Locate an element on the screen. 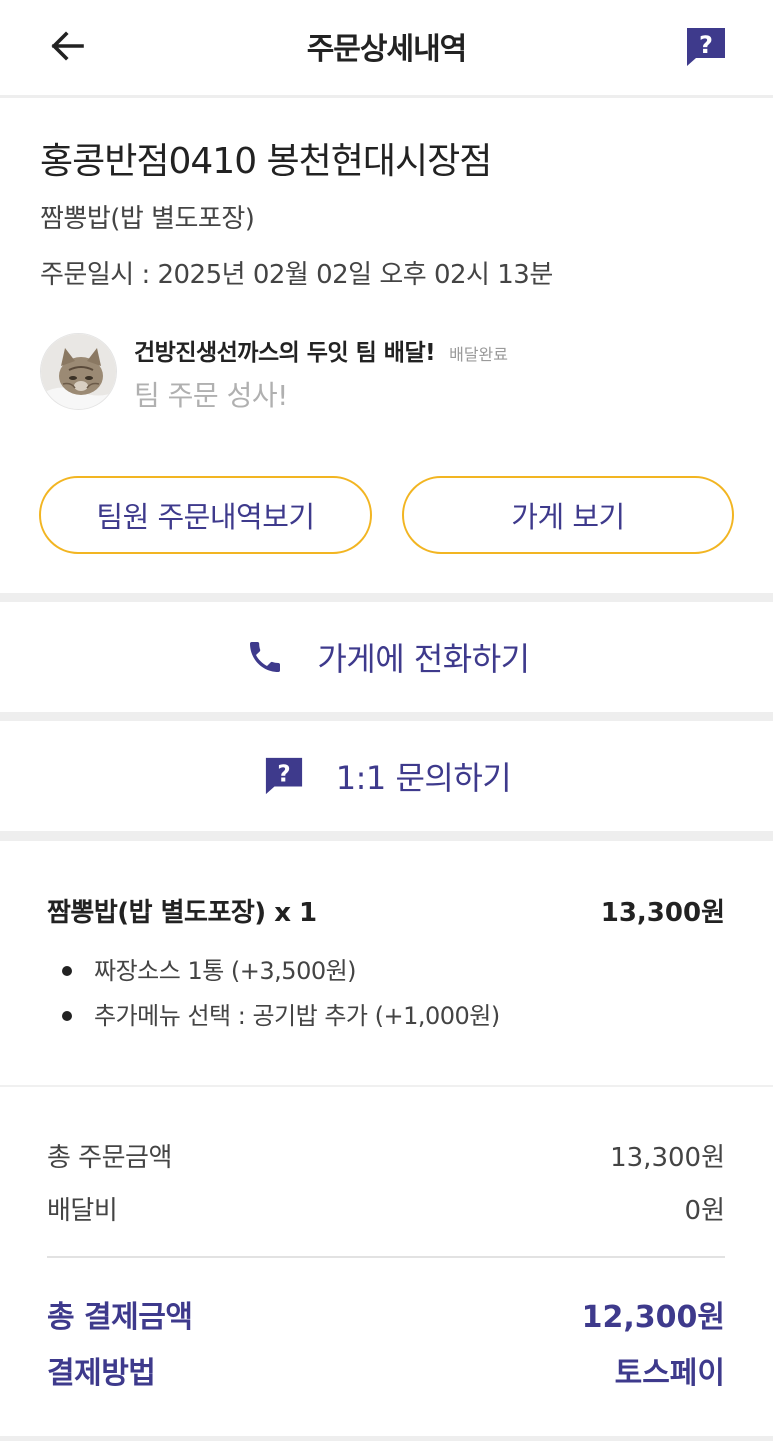 This screenshot has width=773, height=1441. list-item: 추가메뉴 선택 : 공기밥 추가 (+1,000원) is located at coordinates (281, 1020).